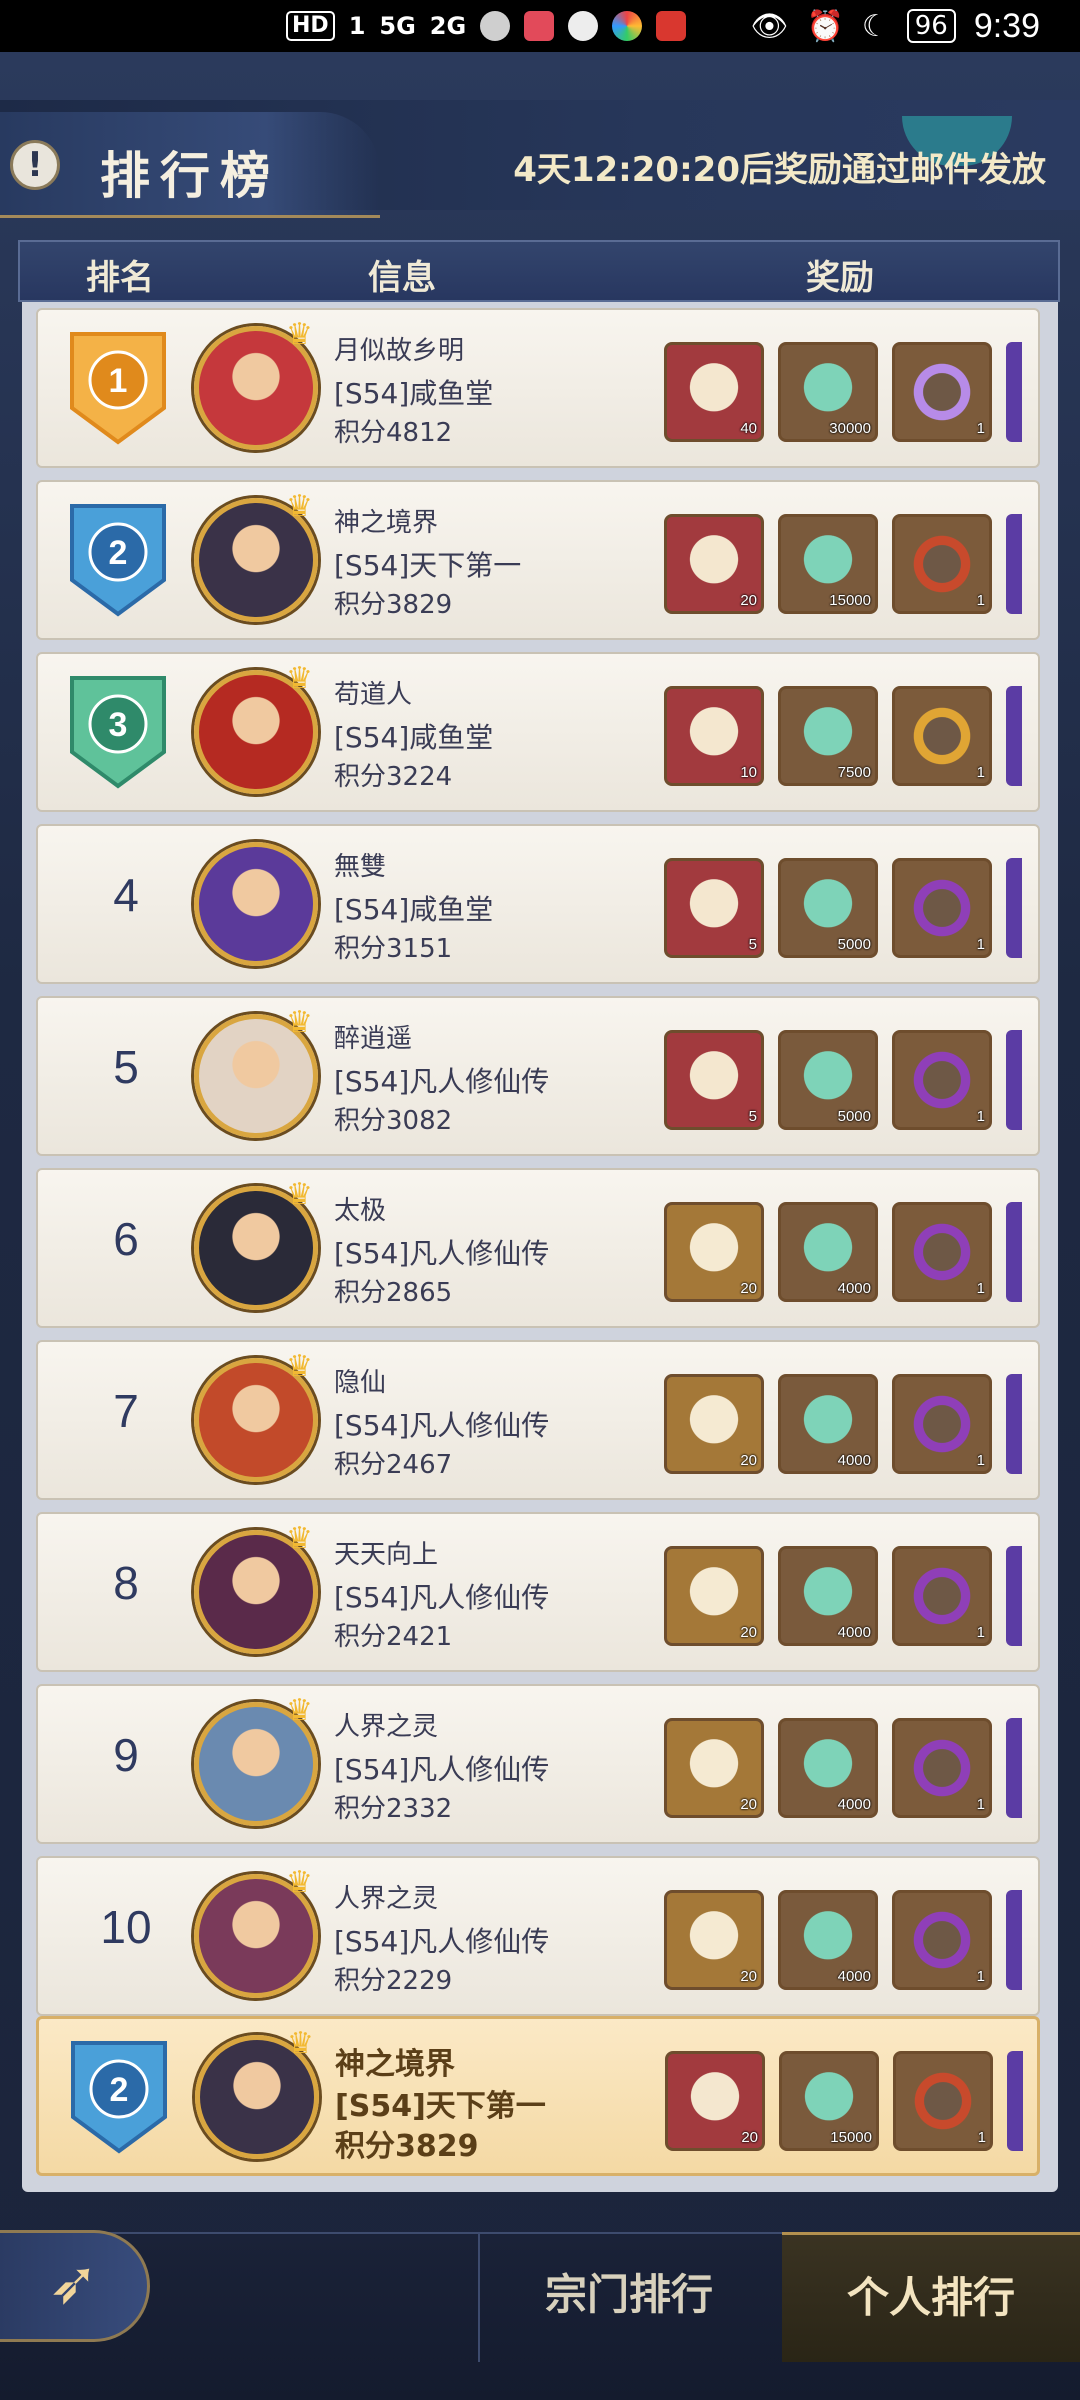  Describe the element at coordinates (399, 351) in the screenshot. I see `player-name: 月似故乡明` at that location.